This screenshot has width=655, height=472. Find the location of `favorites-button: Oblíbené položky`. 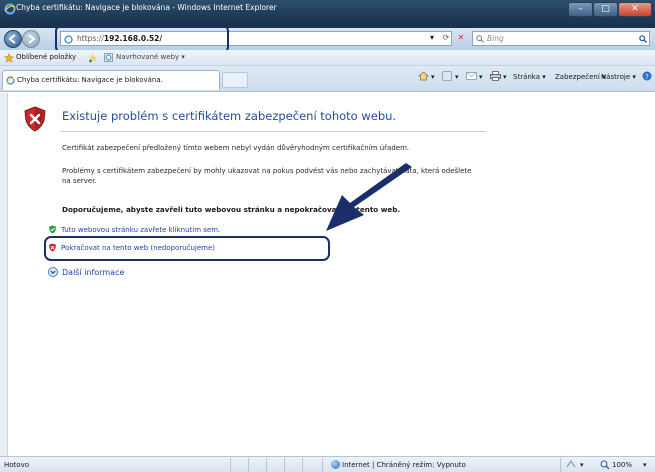

favorites-button: Oblíbené položky is located at coordinates (46, 57).